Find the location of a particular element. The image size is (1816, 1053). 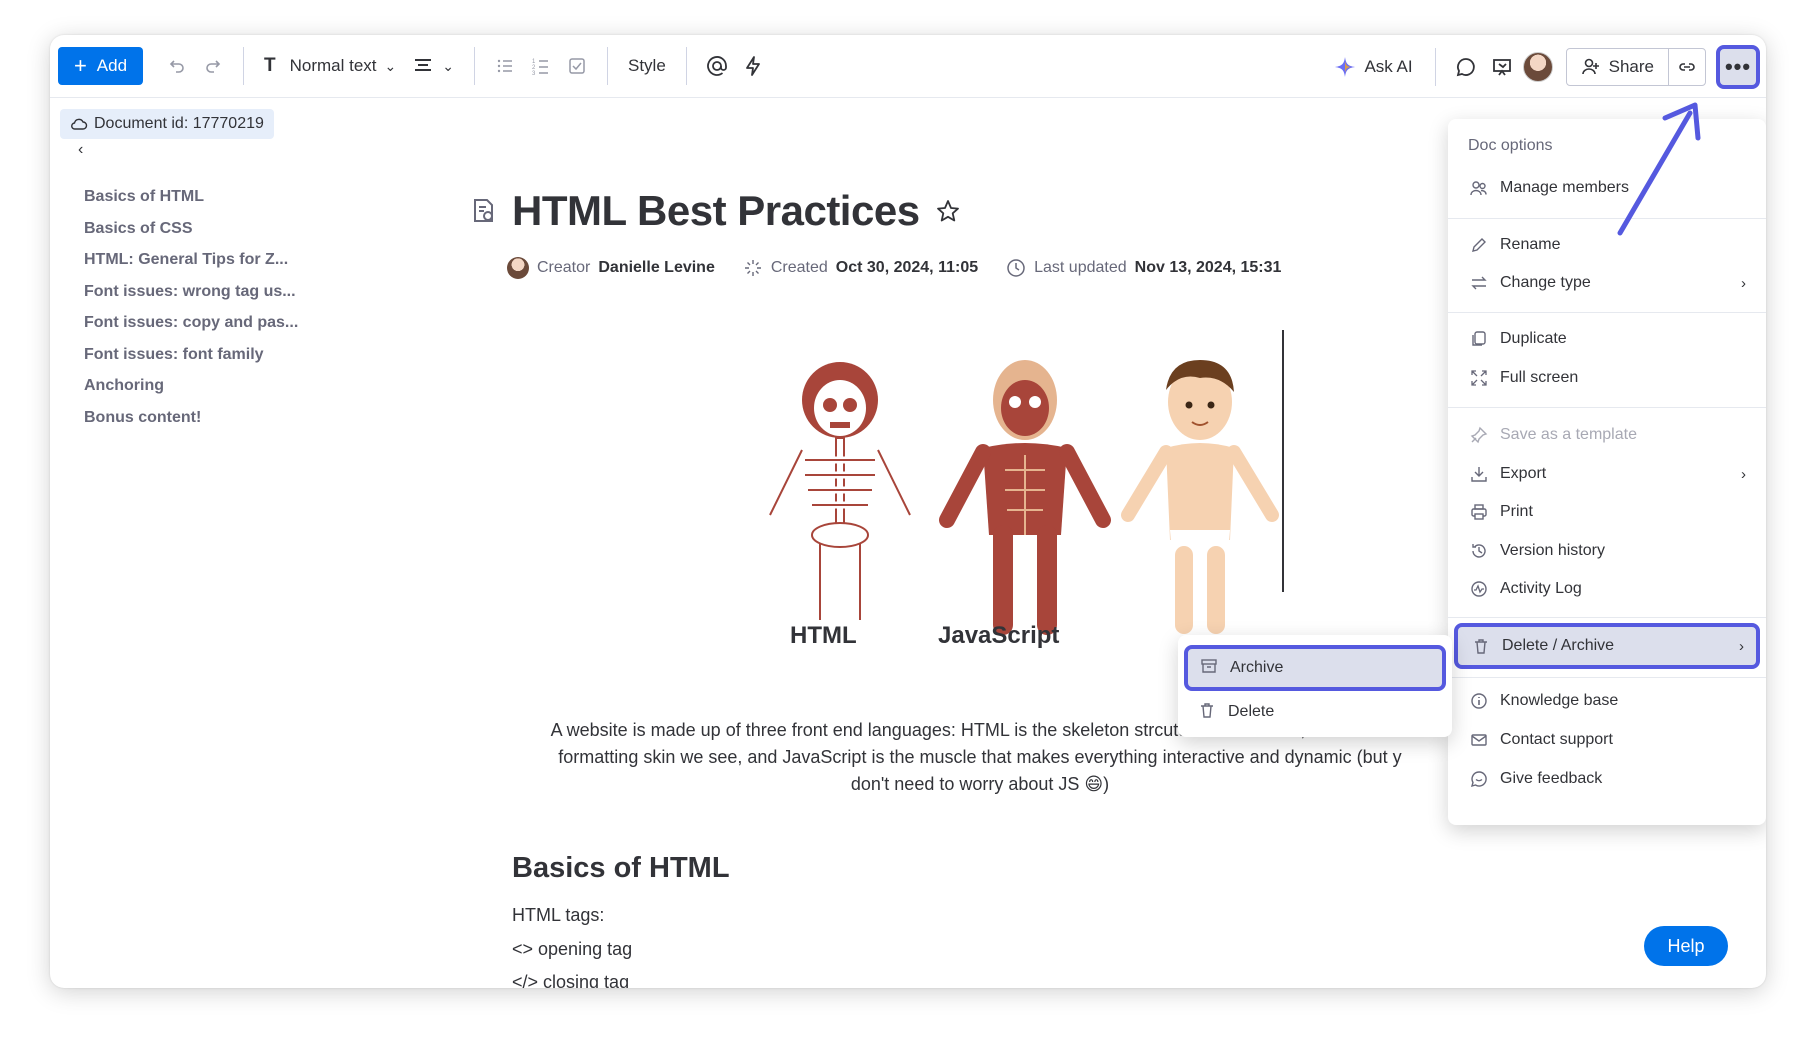

share-button-group: Share is located at coordinates (1635, 66).